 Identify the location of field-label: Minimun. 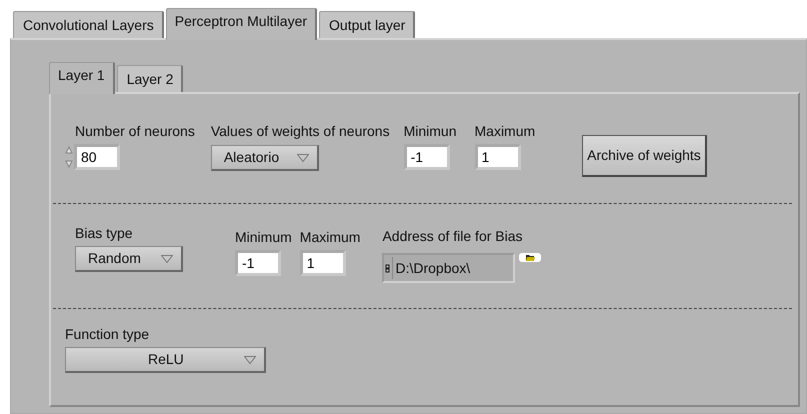
(430, 131).